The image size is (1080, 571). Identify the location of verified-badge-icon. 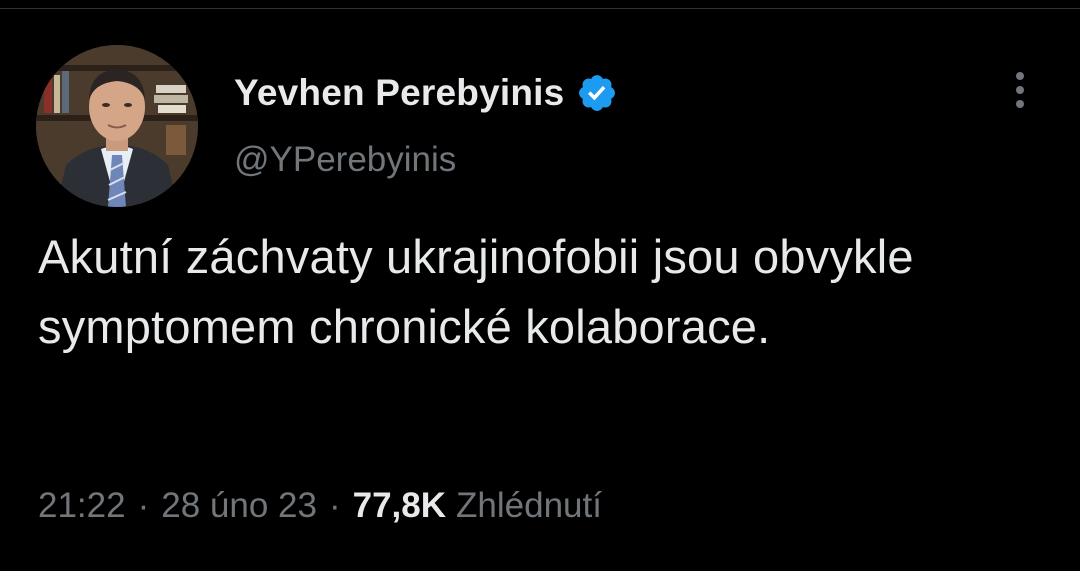
(597, 93).